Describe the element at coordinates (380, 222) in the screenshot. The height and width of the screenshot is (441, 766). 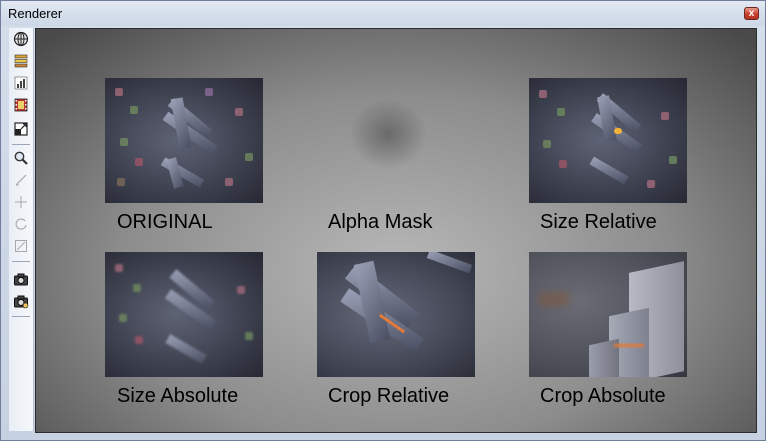
I see `tile-label: Alpha Mask` at that location.